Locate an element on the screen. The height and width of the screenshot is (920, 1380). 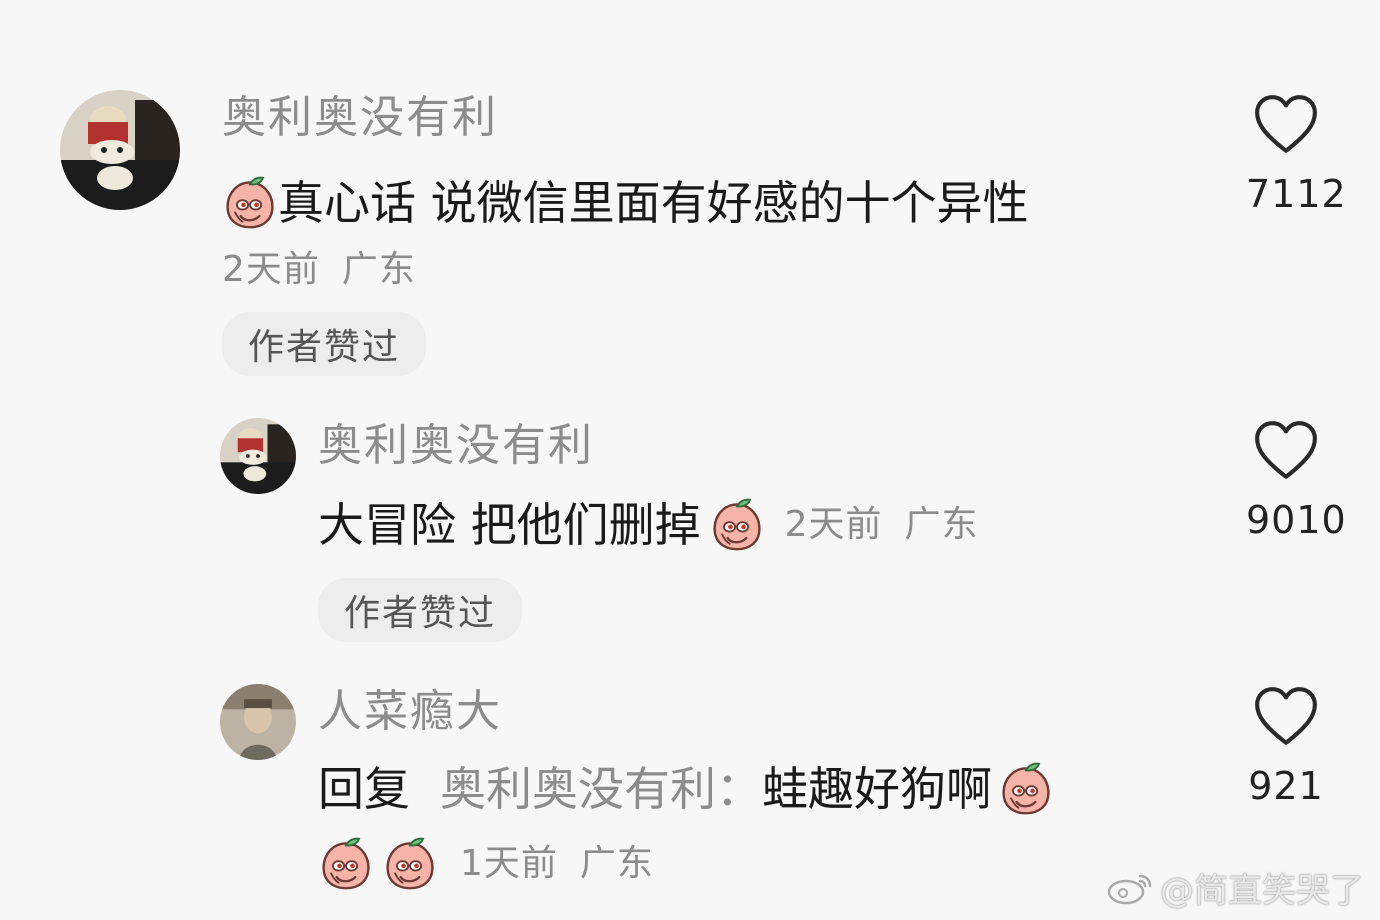
weibo-watermark: @简直笑哭了 is located at coordinates (1235, 887).